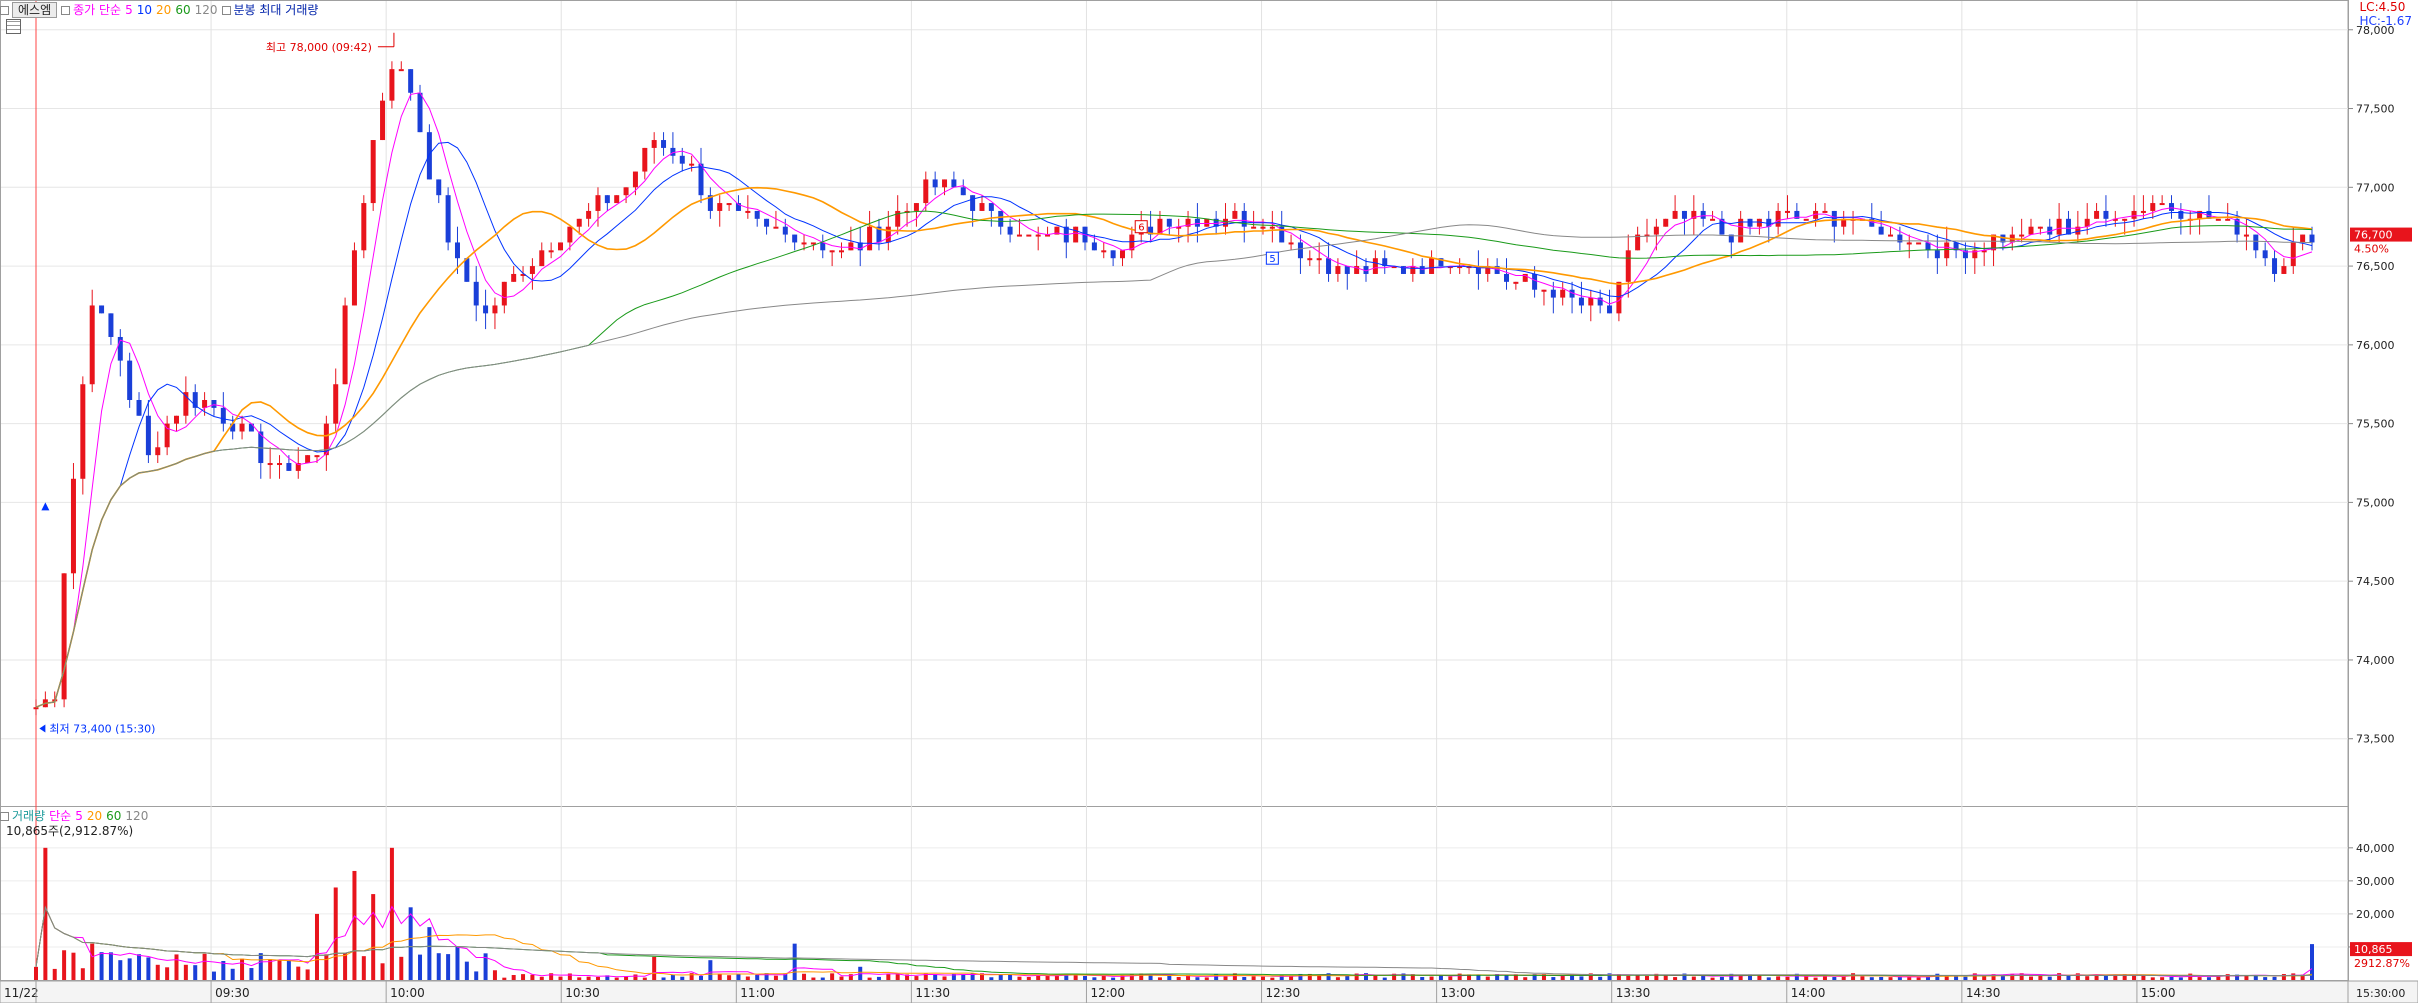 The width and height of the screenshot is (2418, 1003). What do you see at coordinates (1107, 993) in the screenshot?
I see `time-tick-label: 12:00` at bounding box center [1107, 993].